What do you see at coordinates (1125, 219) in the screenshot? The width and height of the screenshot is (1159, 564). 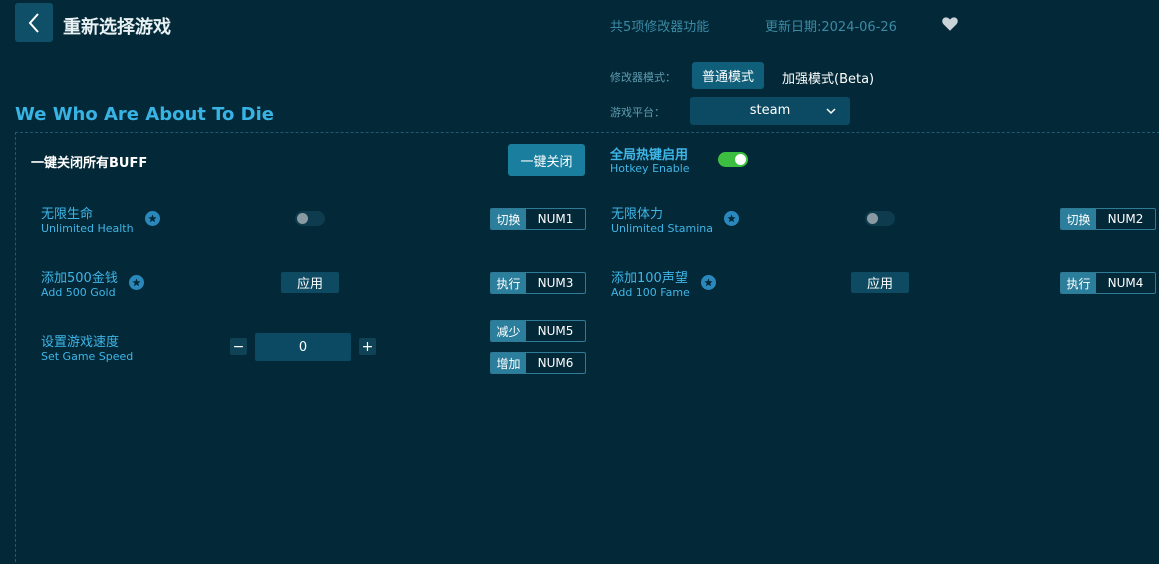 I see `hotkey-key: NUM2` at bounding box center [1125, 219].